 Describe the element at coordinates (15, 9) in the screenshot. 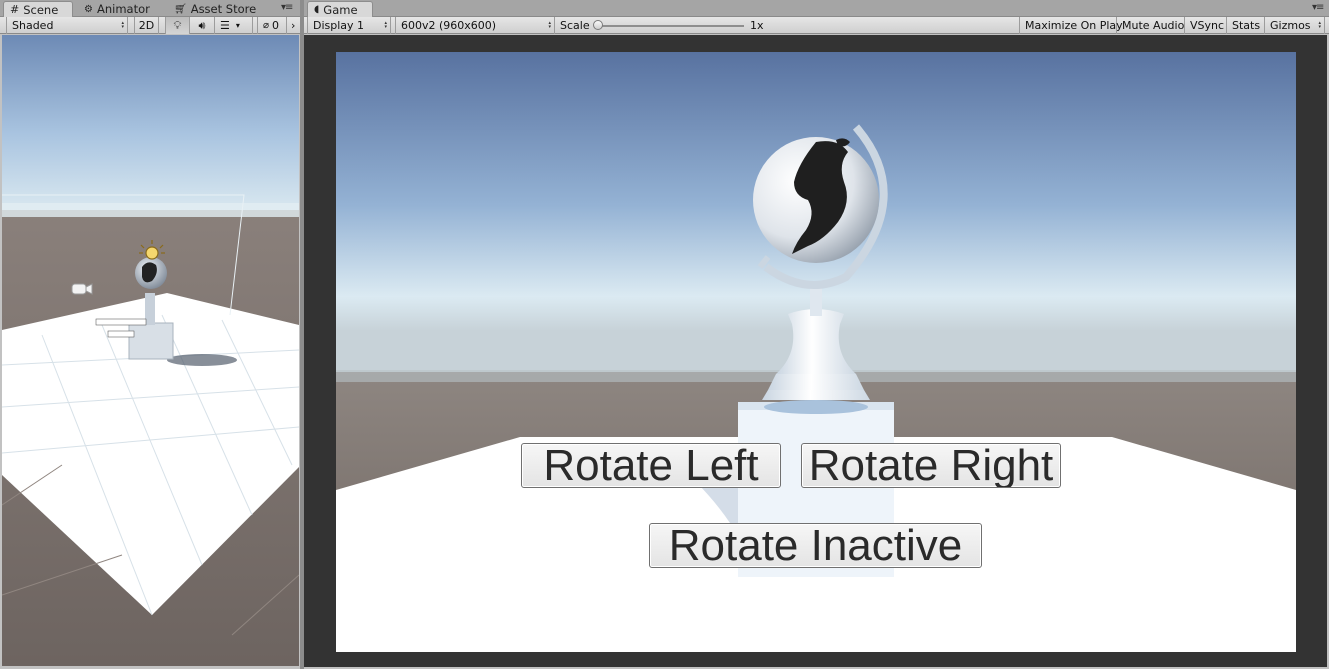

I see `grid-hash-icon: #` at that location.